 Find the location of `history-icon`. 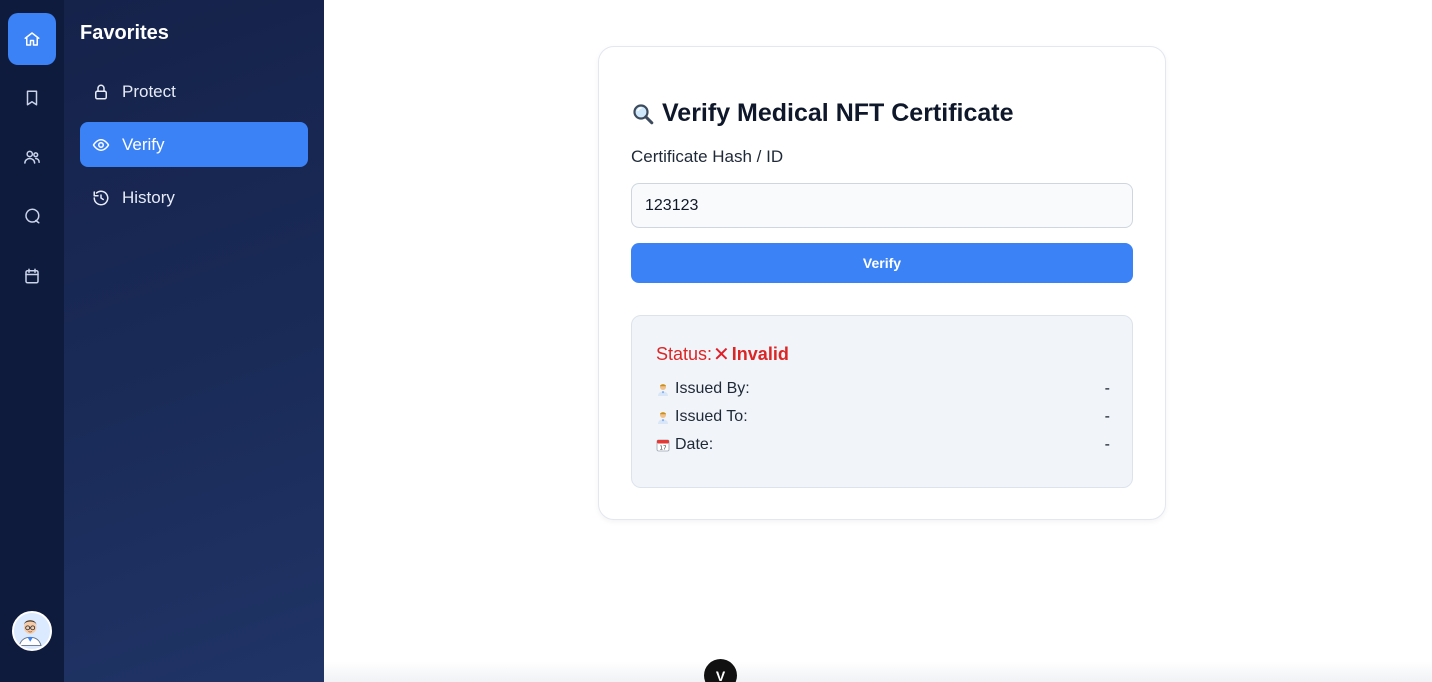

history-icon is located at coordinates (101, 198).